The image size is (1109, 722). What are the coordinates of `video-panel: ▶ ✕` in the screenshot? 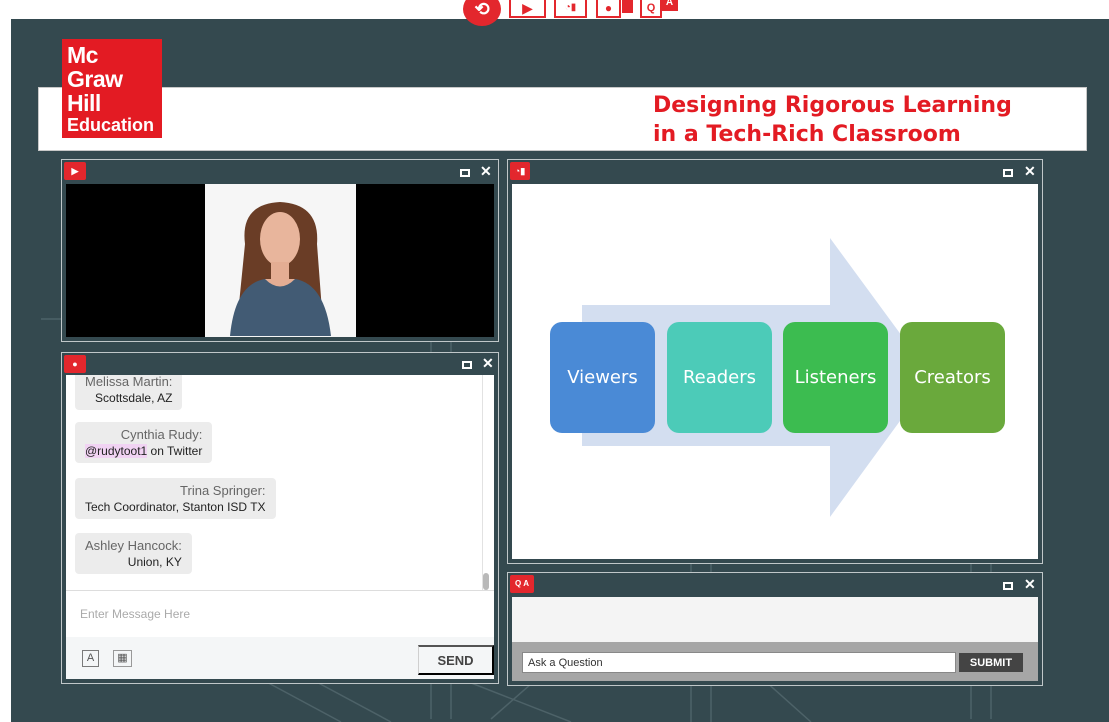 It's located at (280, 250).